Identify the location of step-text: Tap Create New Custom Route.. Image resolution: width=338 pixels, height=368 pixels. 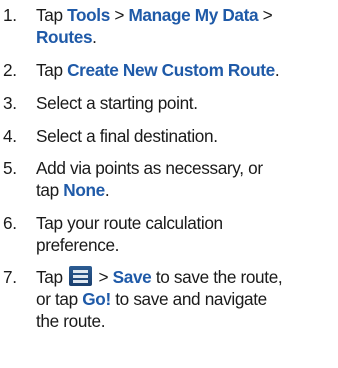
(158, 70).